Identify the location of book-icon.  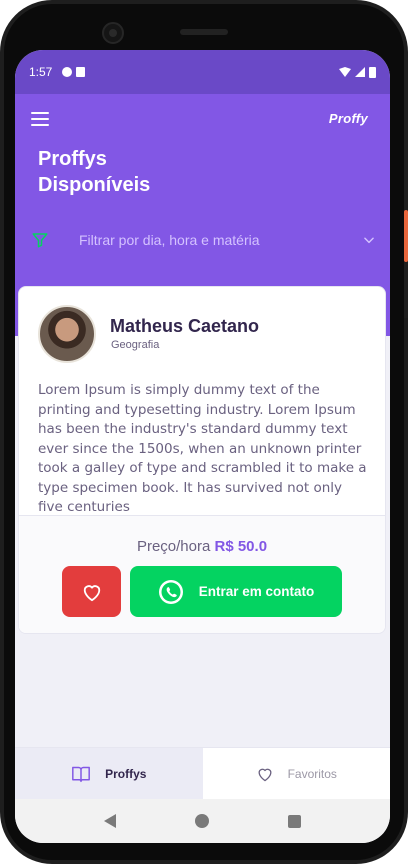
(81, 774).